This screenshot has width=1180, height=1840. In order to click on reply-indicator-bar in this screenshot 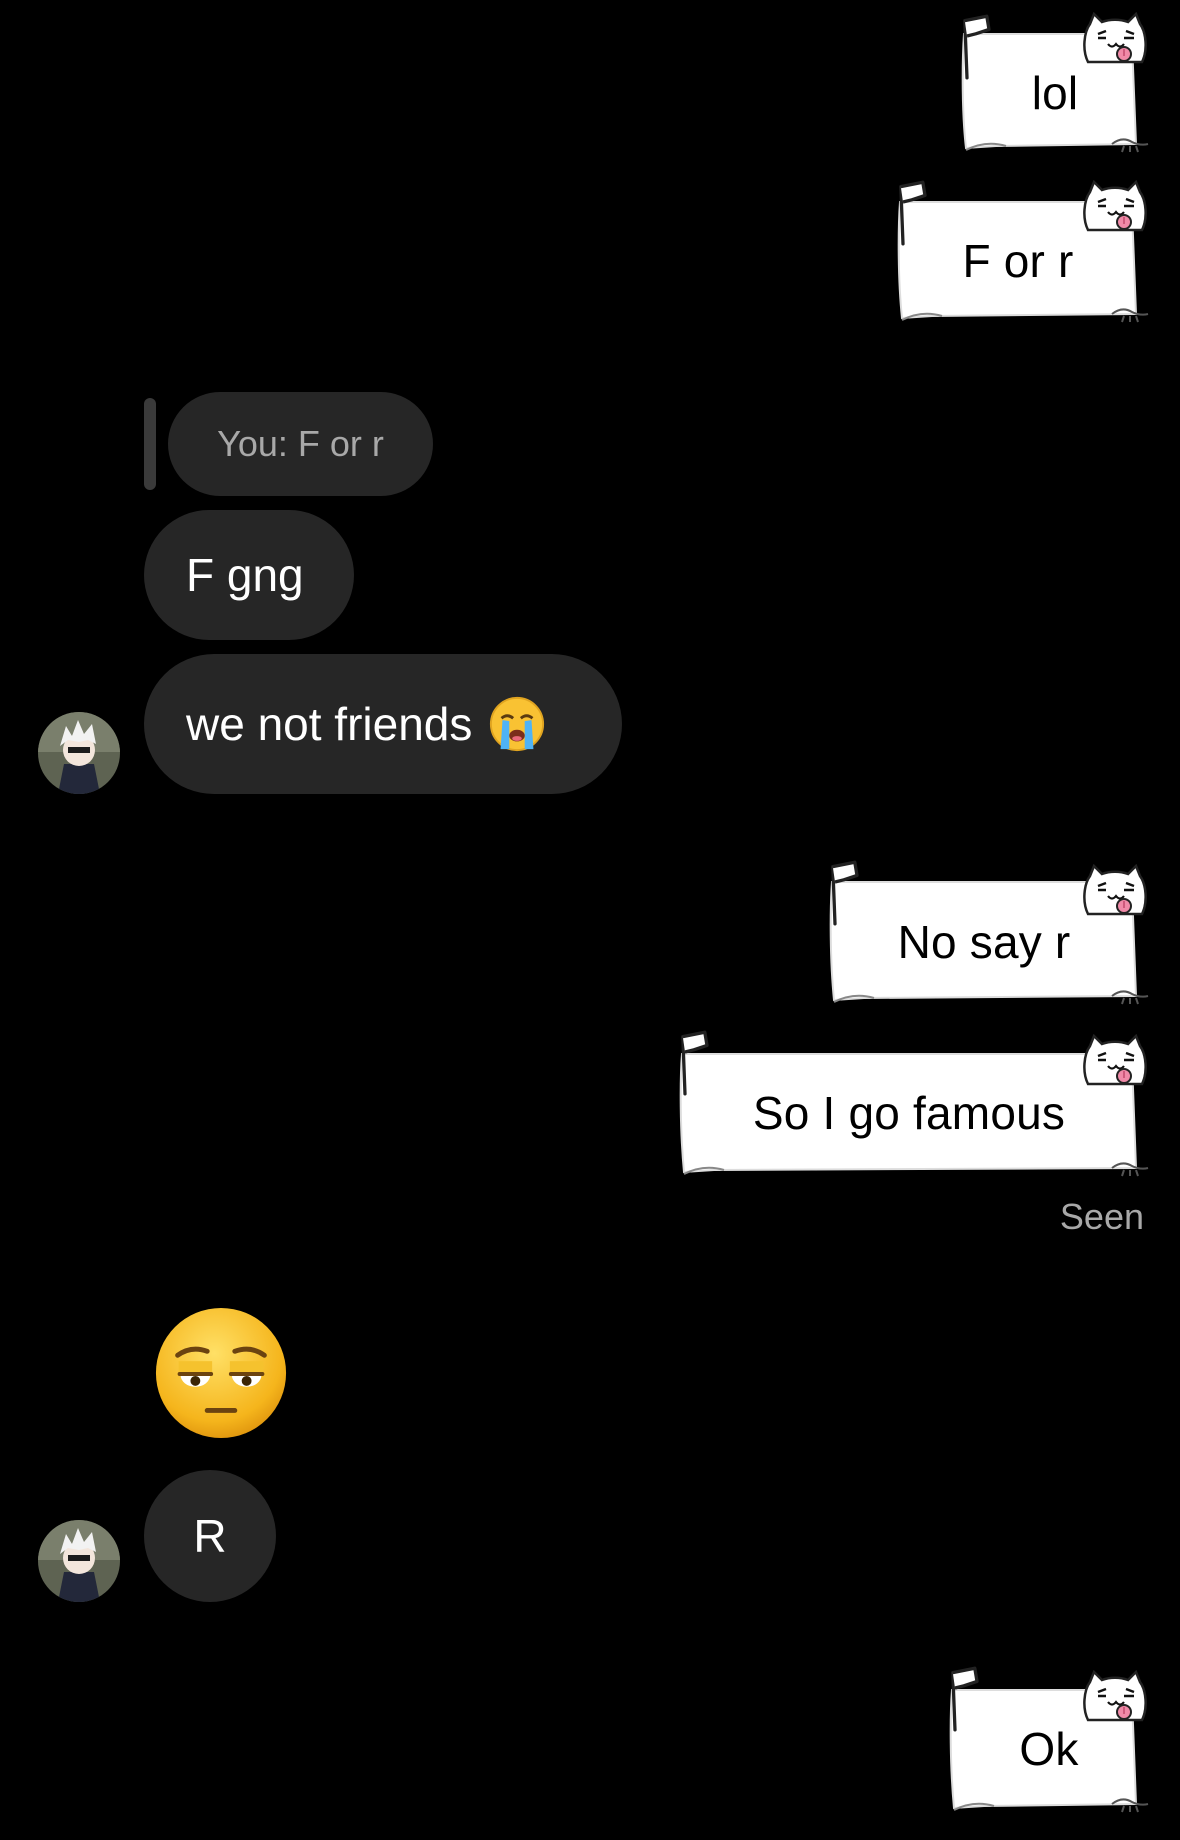, I will do `click(150, 444)`.